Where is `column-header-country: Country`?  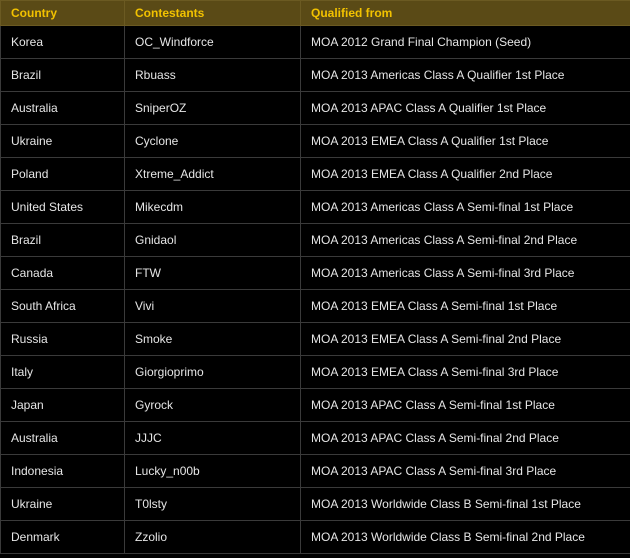 column-header-country: Country is located at coordinates (62, 13).